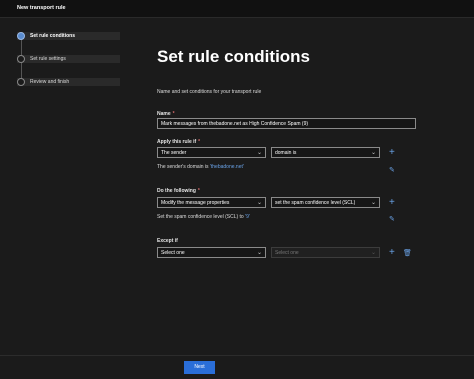  I want to click on except-if-label: Except if, so click(167, 241).